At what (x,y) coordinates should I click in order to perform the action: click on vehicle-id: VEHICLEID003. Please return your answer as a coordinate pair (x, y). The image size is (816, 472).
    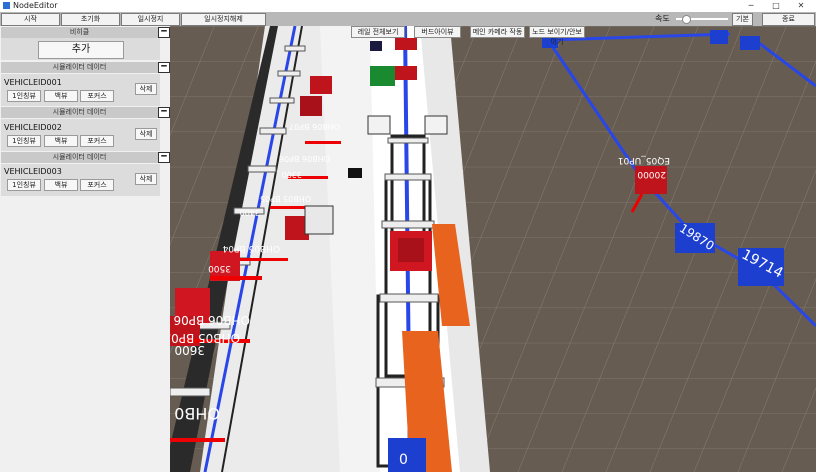
    Looking at the image, I should click on (33, 171).